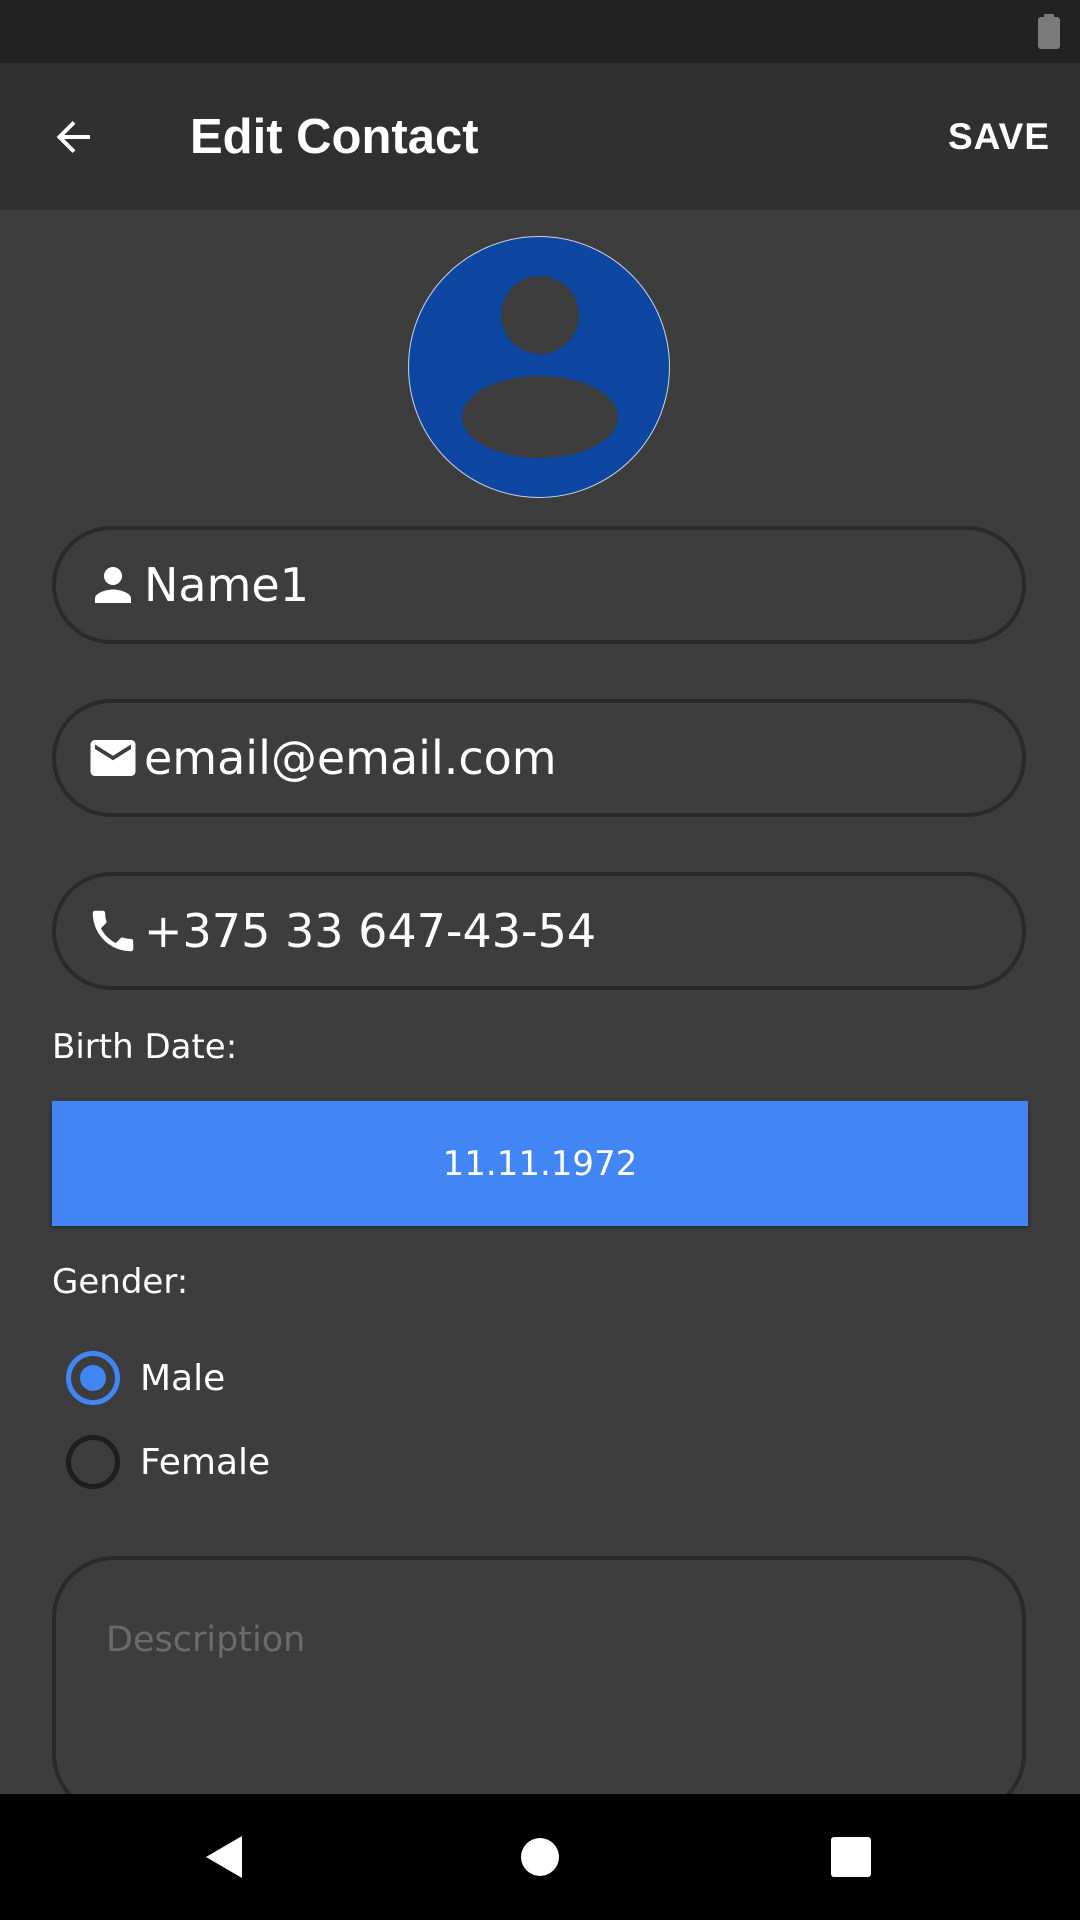  I want to click on battery-icon, so click(1049, 31).